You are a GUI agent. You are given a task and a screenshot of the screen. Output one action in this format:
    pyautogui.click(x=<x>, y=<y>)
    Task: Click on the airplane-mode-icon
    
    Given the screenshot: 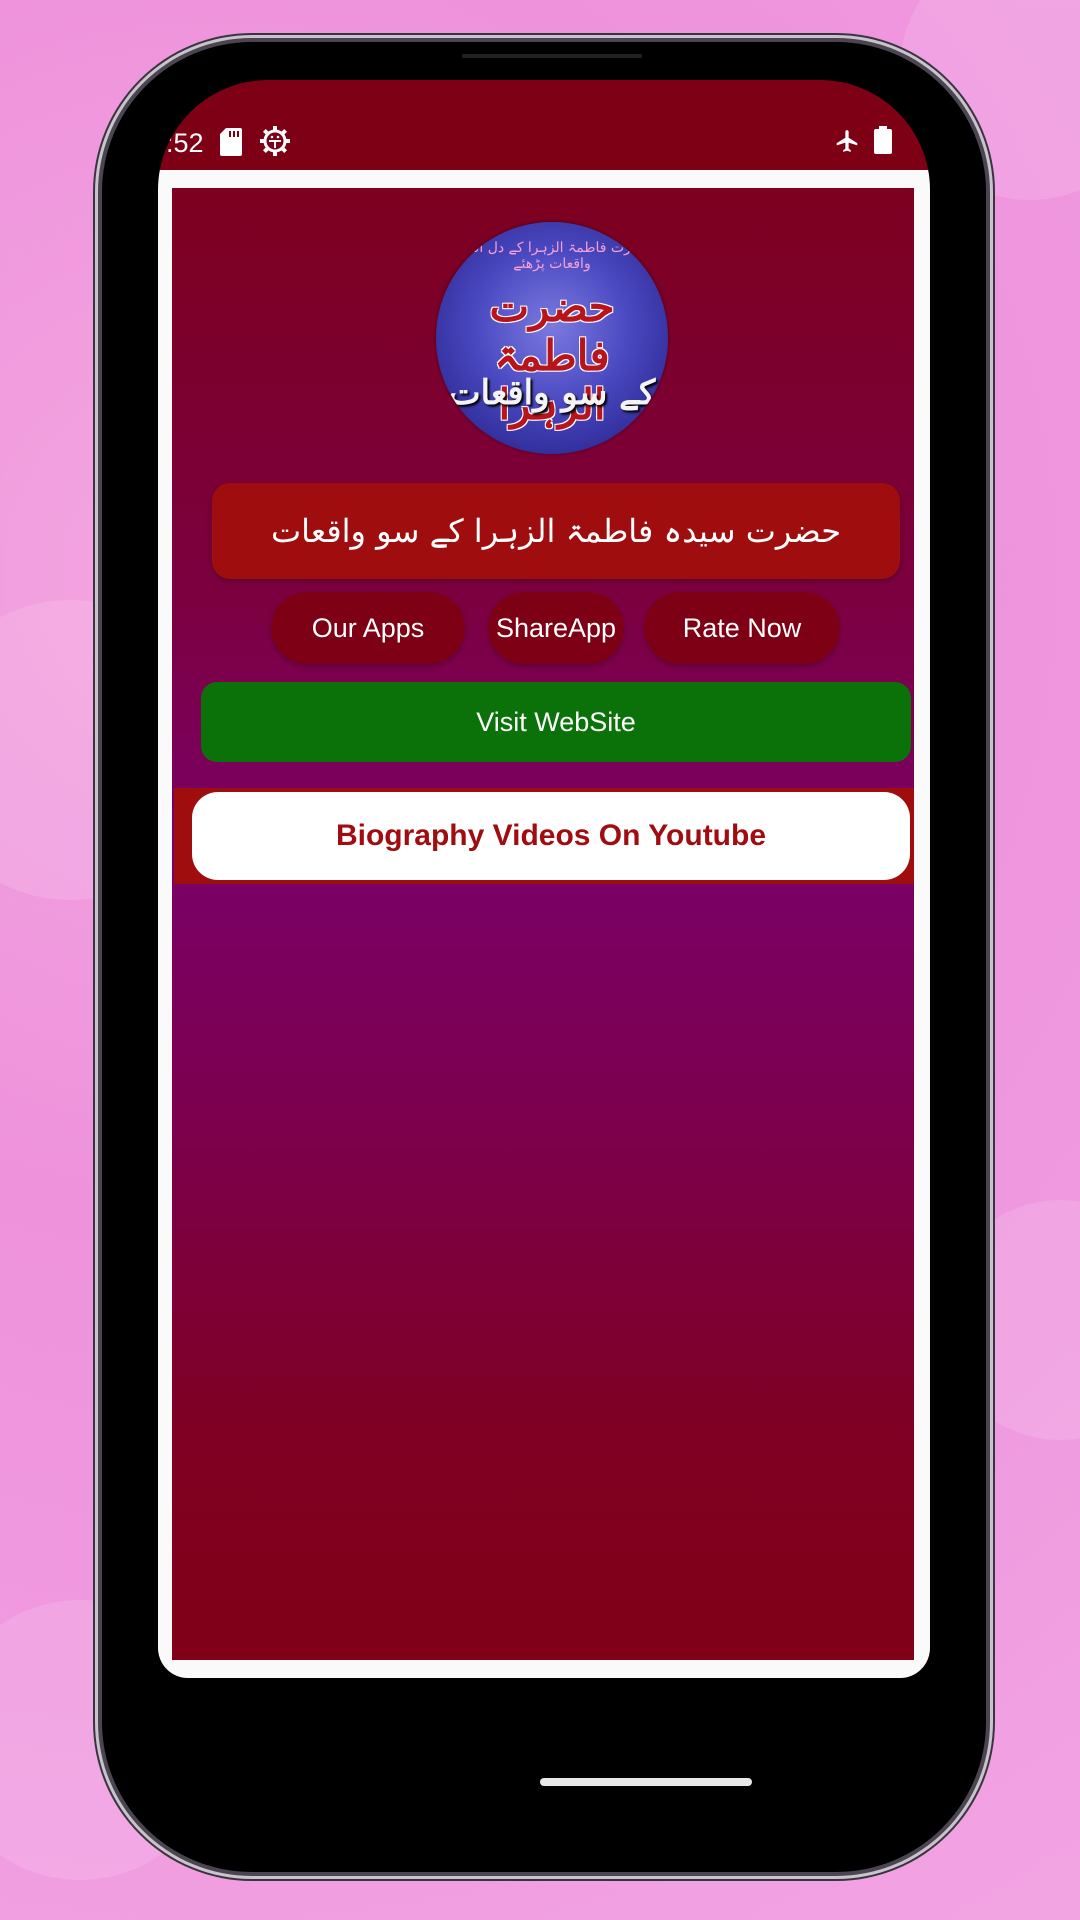 What is the action you would take?
    pyautogui.click(x=847, y=143)
    